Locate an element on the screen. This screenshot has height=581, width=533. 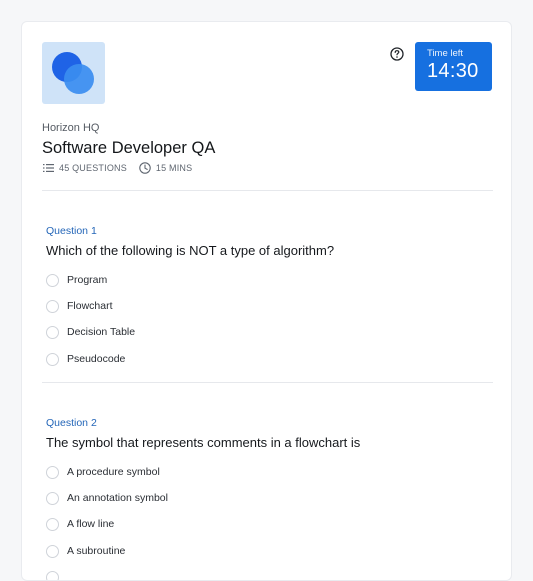
question-divider is located at coordinates (267, 382).